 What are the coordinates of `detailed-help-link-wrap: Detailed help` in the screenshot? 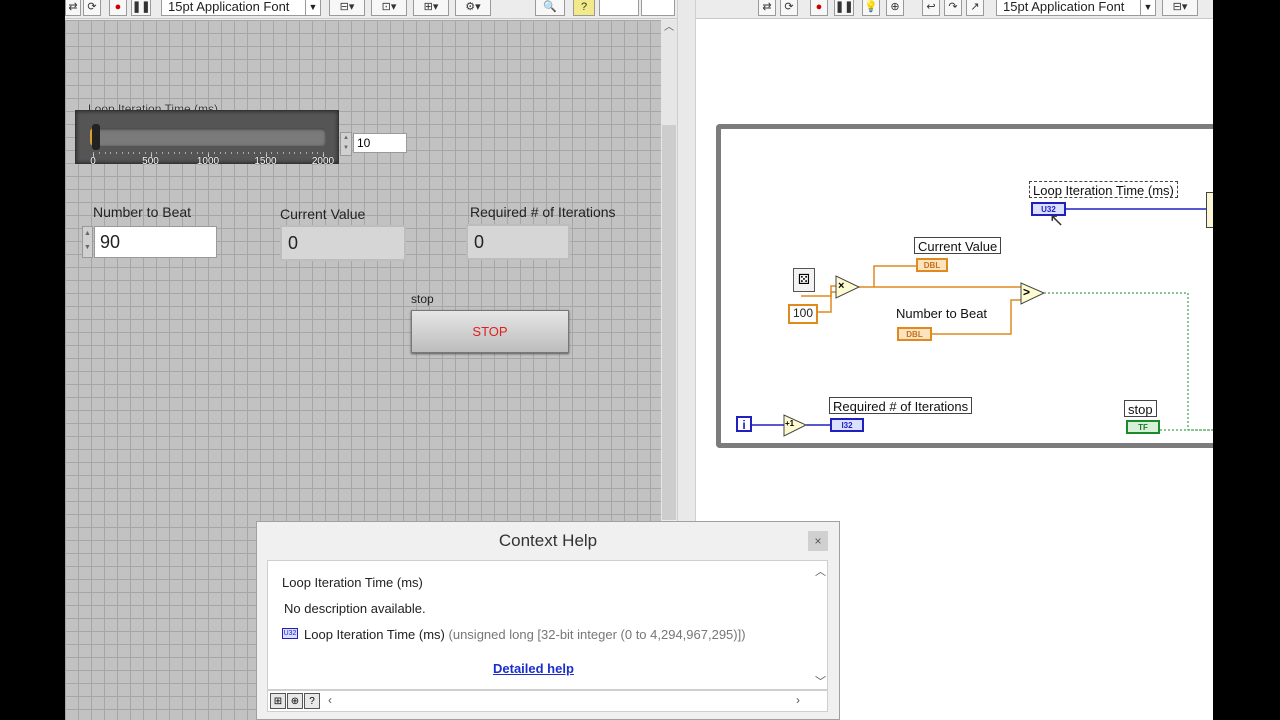 It's located at (533, 669).